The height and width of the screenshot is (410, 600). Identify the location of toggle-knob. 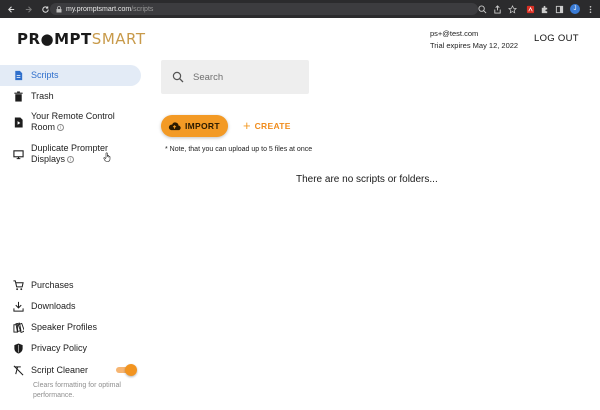
(131, 370).